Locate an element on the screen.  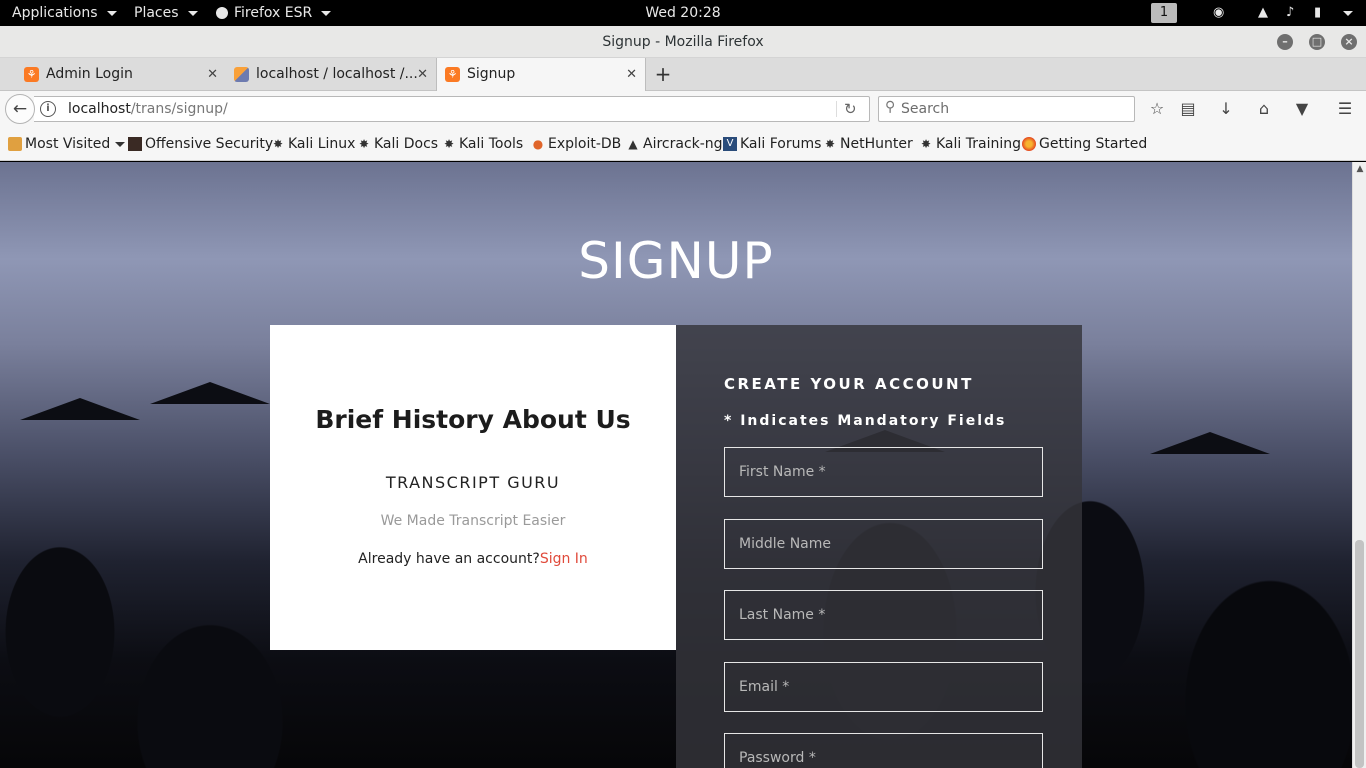
bookmark-exploit-db: ● Exploit-DB is located at coordinates (576, 144).